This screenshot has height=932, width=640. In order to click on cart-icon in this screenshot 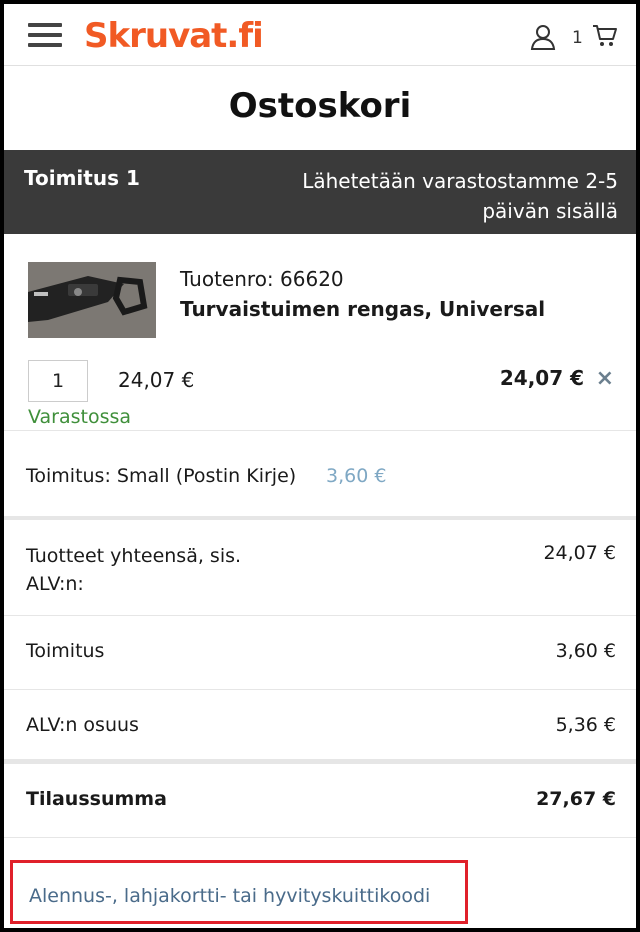, I will do `click(605, 35)`.